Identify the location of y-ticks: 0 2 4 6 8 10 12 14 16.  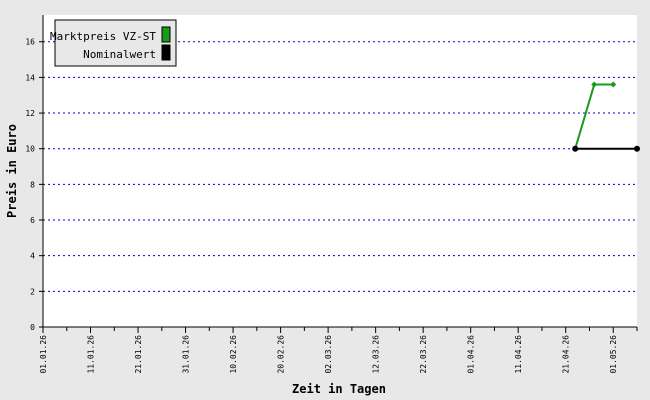
(34, 185).